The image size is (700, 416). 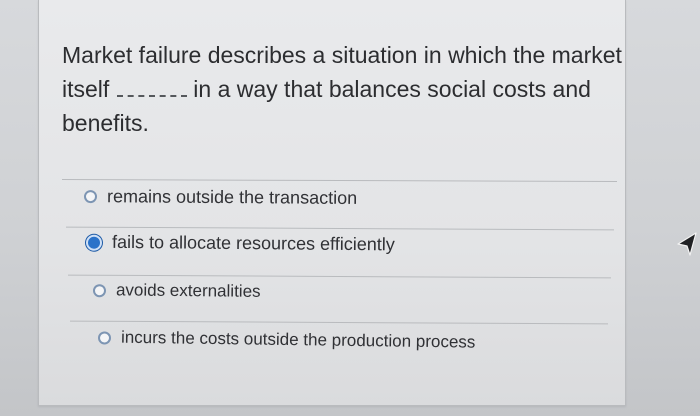 What do you see at coordinates (94, 242) in the screenshot?
I see `radio-button-option-2-selected` at bounding box center [94, 242].